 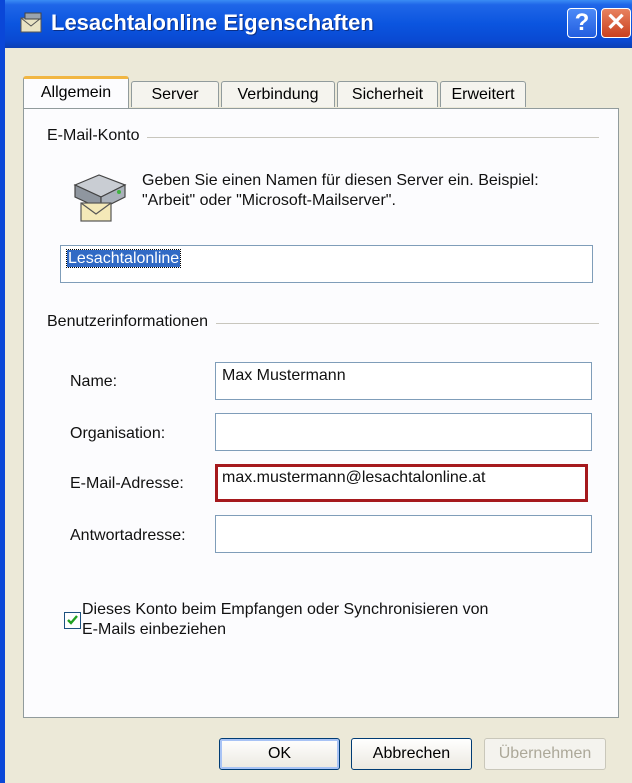 What do you see at coordinates (411, 754) in the screenshot?
I see `cancel-button: Abbrechen` at bounding box center [411, 754].